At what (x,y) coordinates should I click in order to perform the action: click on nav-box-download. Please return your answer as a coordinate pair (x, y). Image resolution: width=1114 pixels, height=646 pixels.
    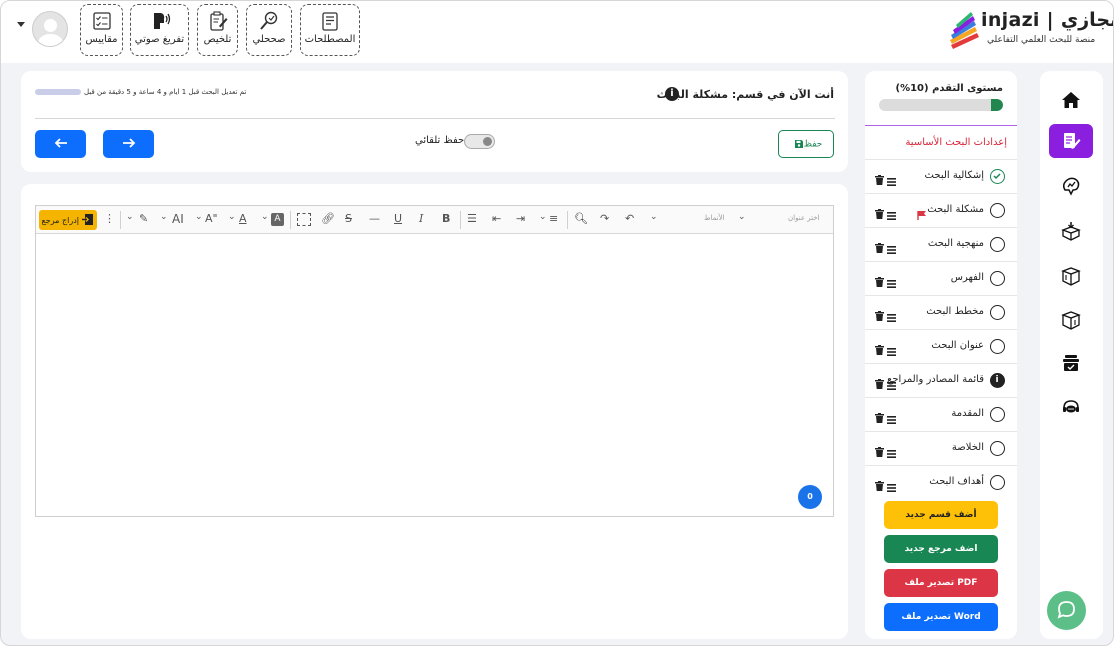
    Looking at the image, I should click on (1071, 231).